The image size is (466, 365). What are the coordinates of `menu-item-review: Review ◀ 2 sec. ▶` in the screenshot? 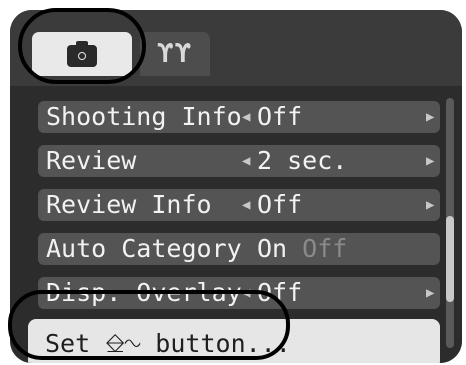 It's located at (239, 161).